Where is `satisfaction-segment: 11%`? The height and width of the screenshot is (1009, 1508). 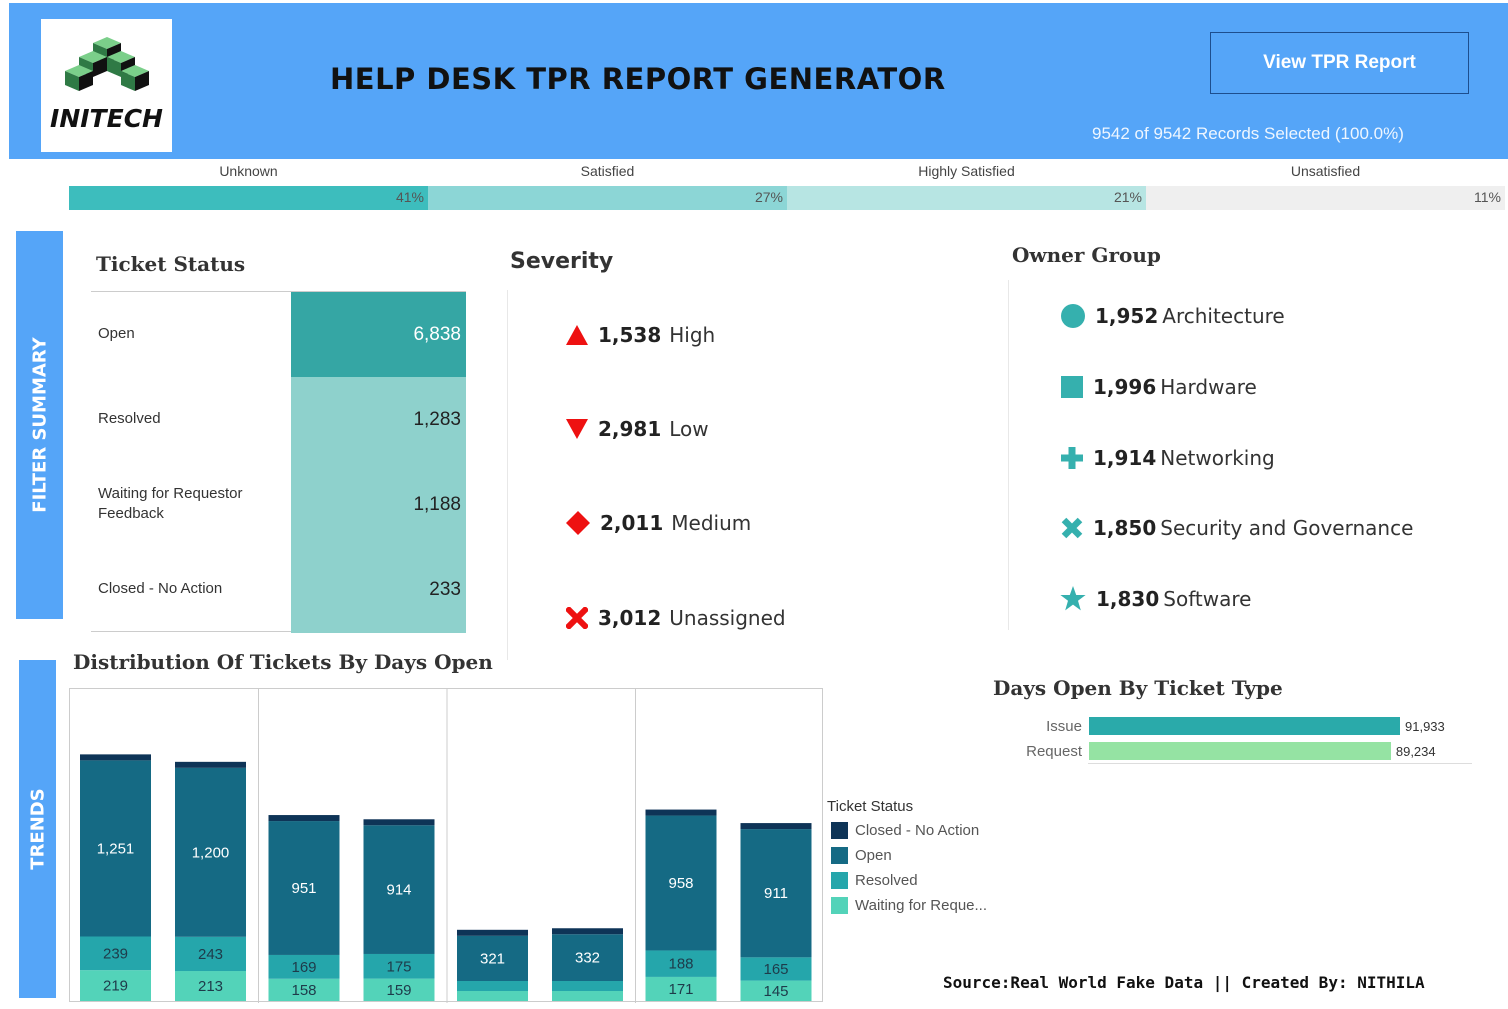 satisfaction-segment: 11% is located at coordinates (1325, 198).